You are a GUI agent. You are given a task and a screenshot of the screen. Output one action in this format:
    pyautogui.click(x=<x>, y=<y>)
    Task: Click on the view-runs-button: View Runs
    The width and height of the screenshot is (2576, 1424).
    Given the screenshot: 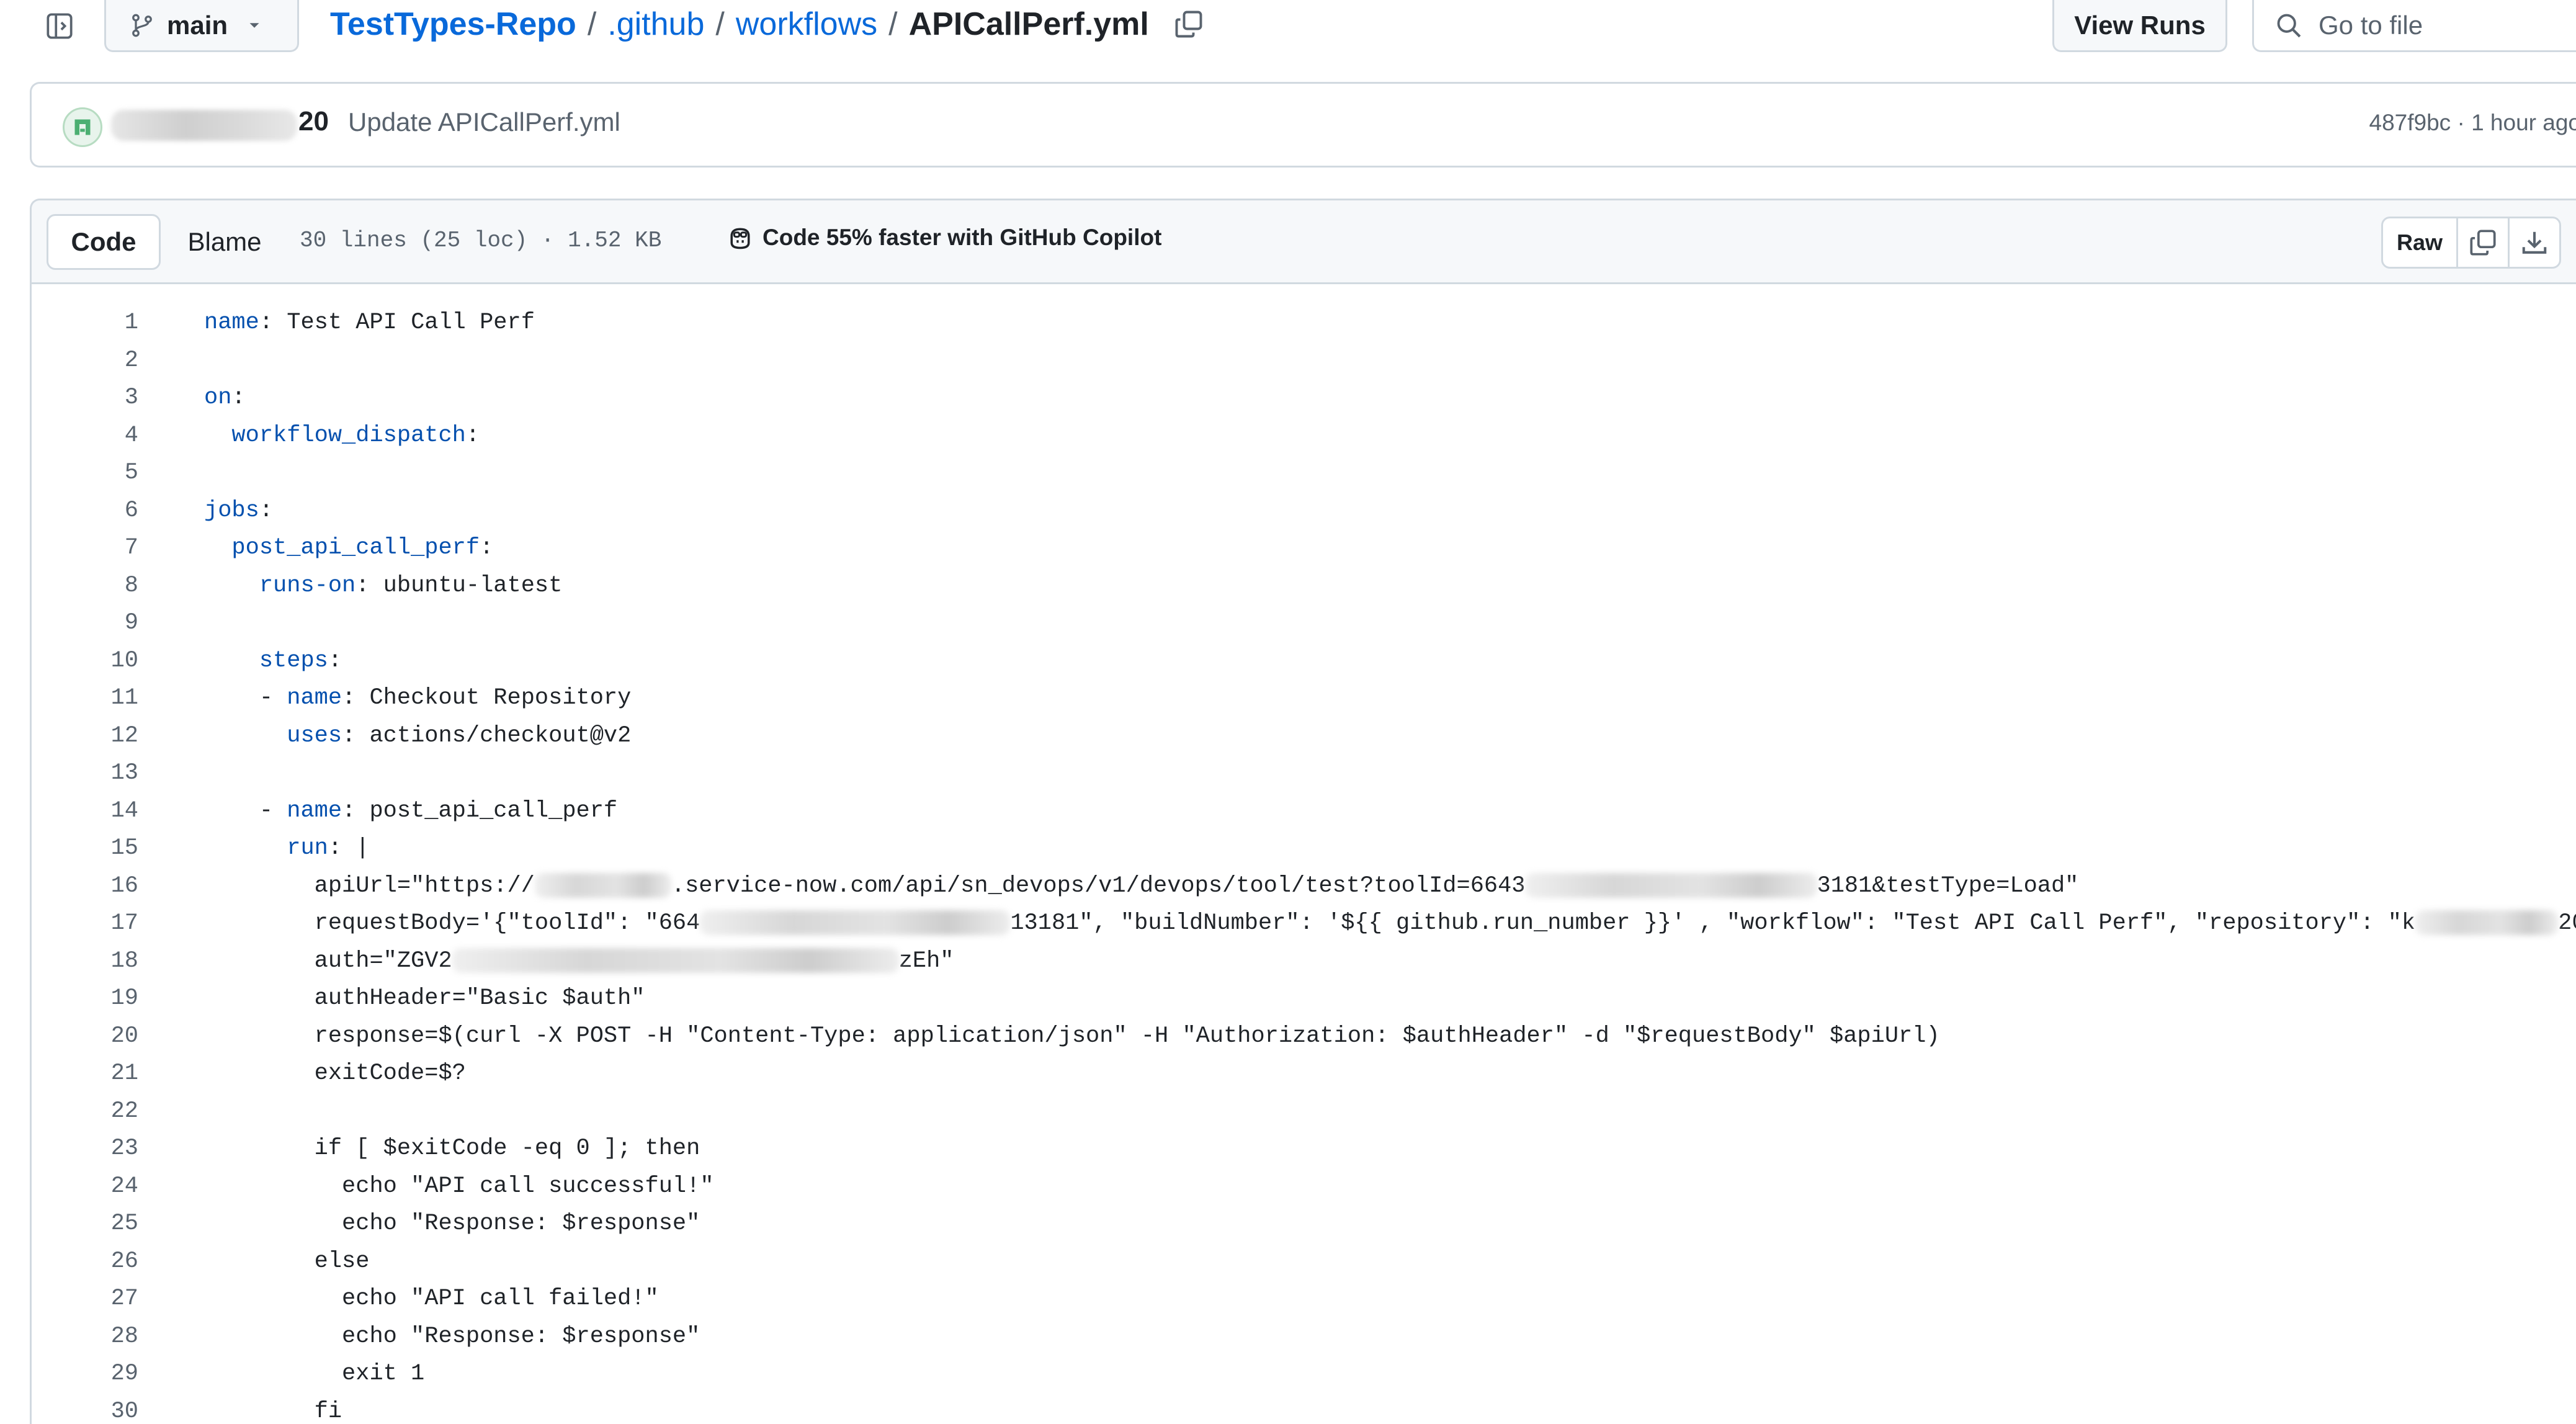 What is the action you would take?
    pyautogui.click(x=2139, y=26)
    